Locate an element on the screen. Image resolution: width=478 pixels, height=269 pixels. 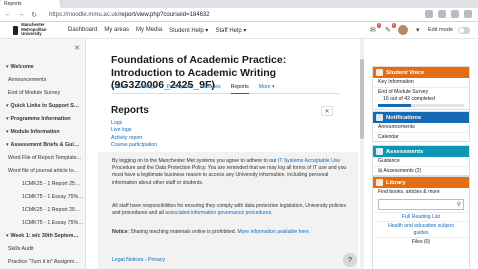
completion-progress-bar is located at coordinates (421, 105).